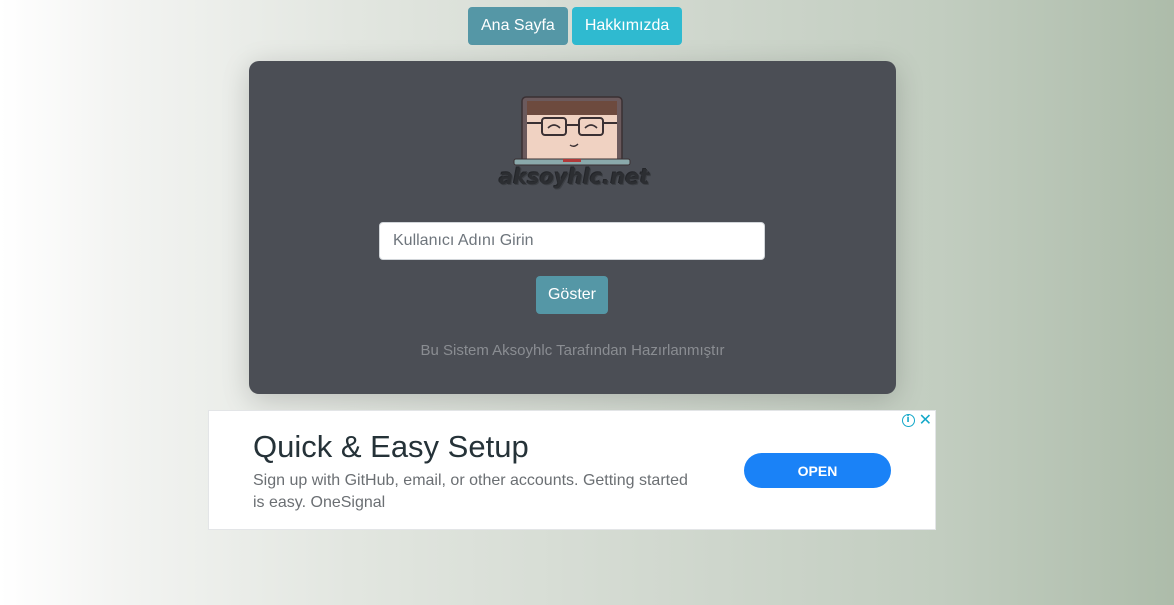 The image size is (1174, 605). I want to click on ad-info-icon: i, so click(908, 420).